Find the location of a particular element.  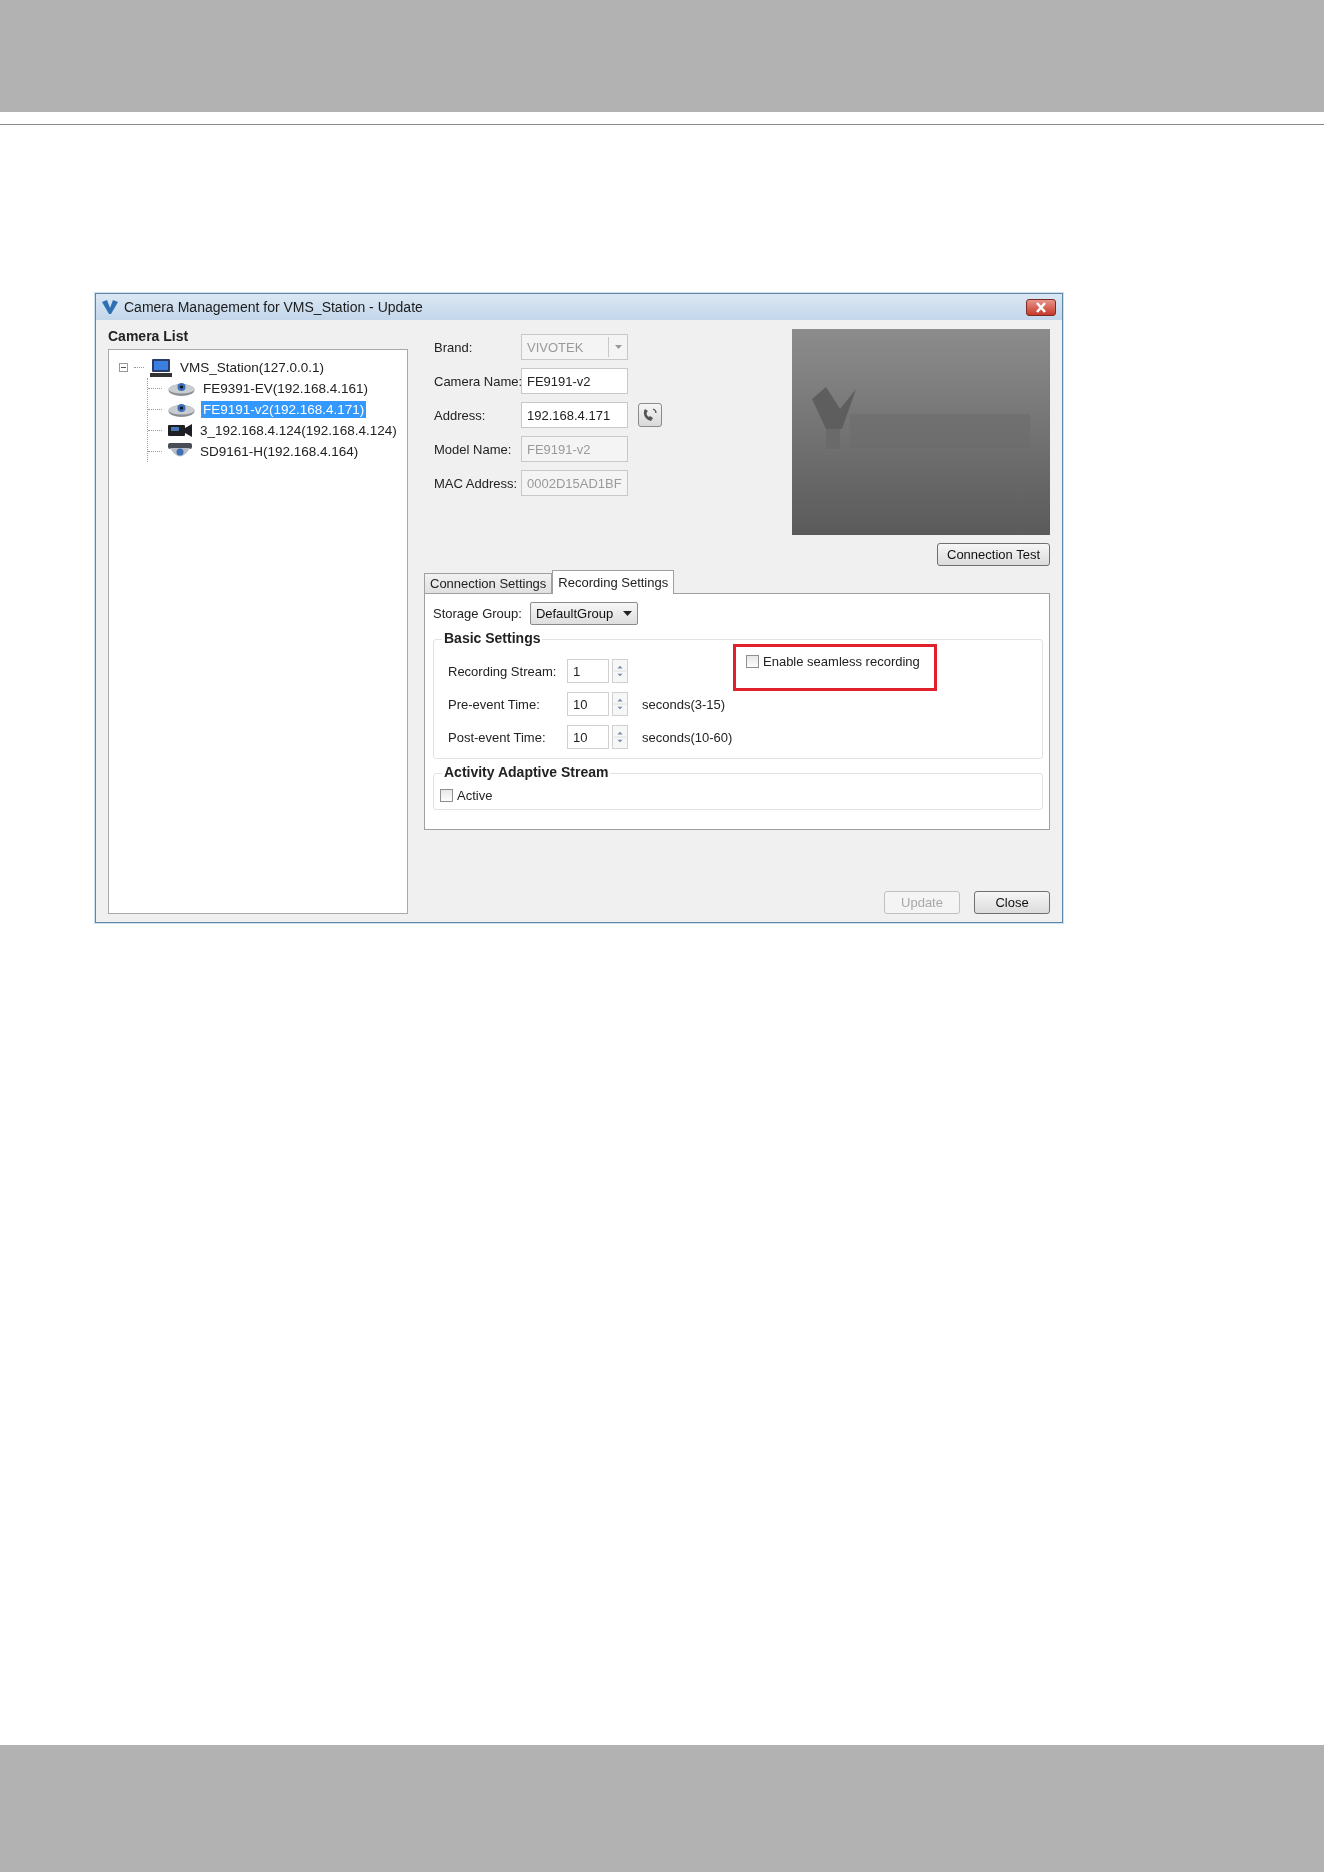

connect-icon is located at coordinates (650, 415).